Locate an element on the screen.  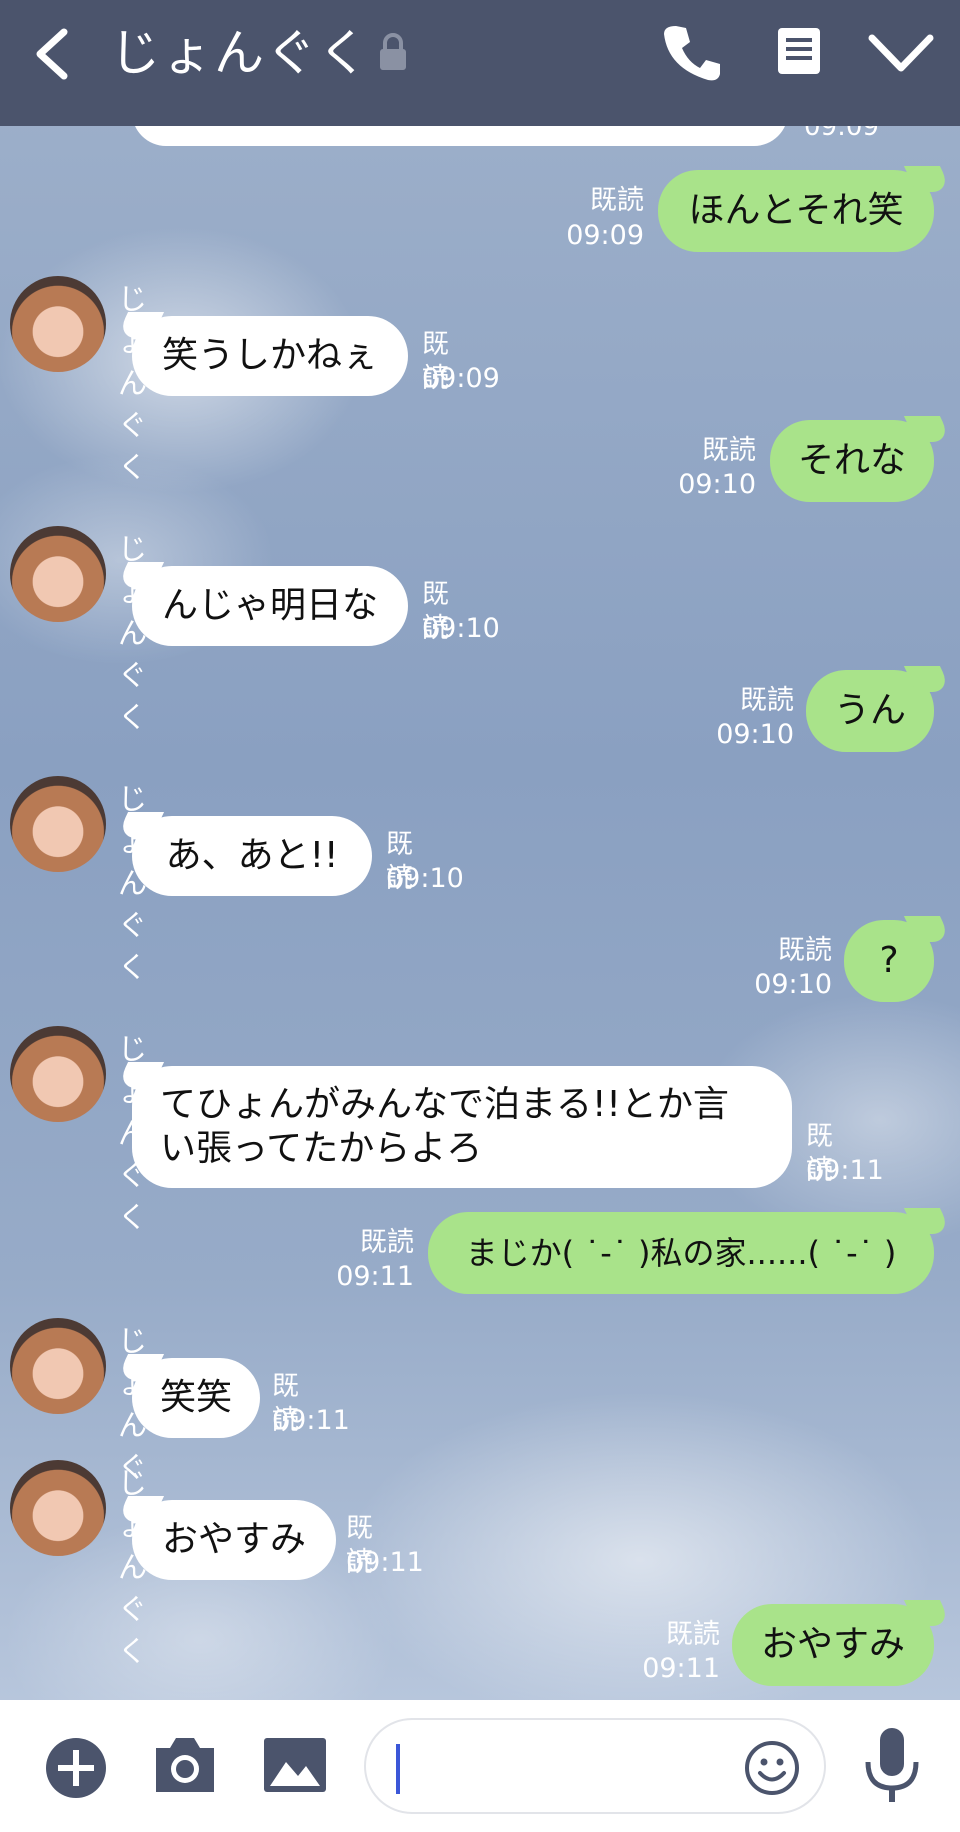
chevron-down-icon is located at coordinates (901, 53).